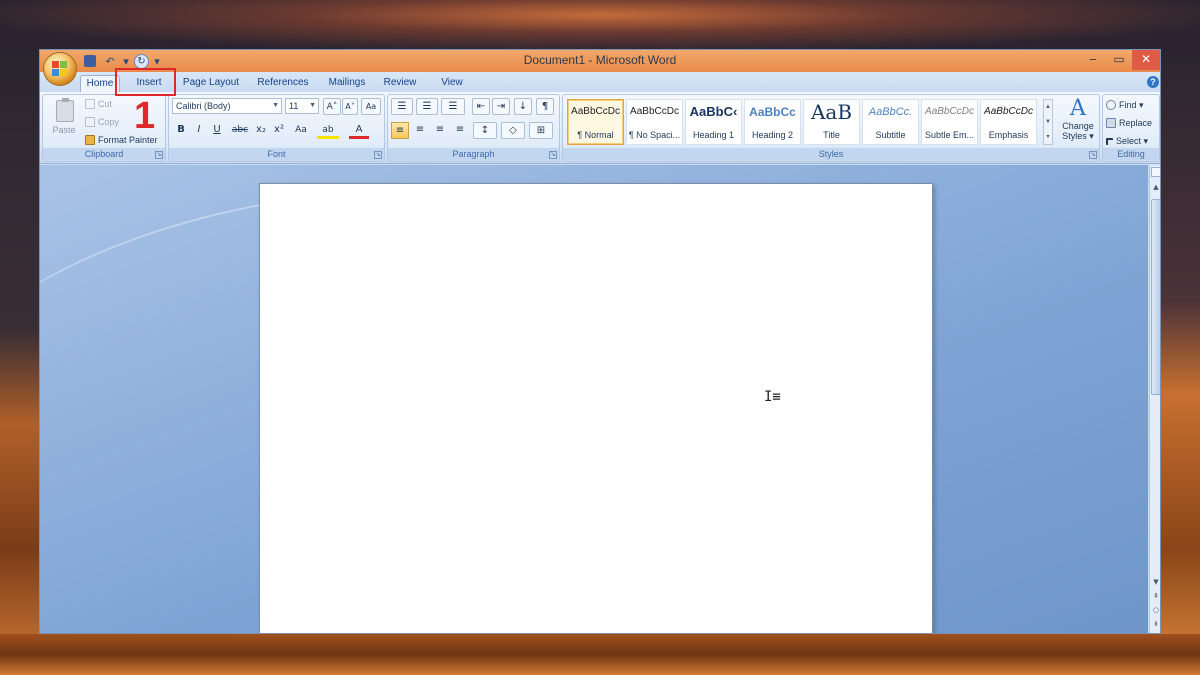  I want to click on cursor-arrow-icon, so click(1109, 141).